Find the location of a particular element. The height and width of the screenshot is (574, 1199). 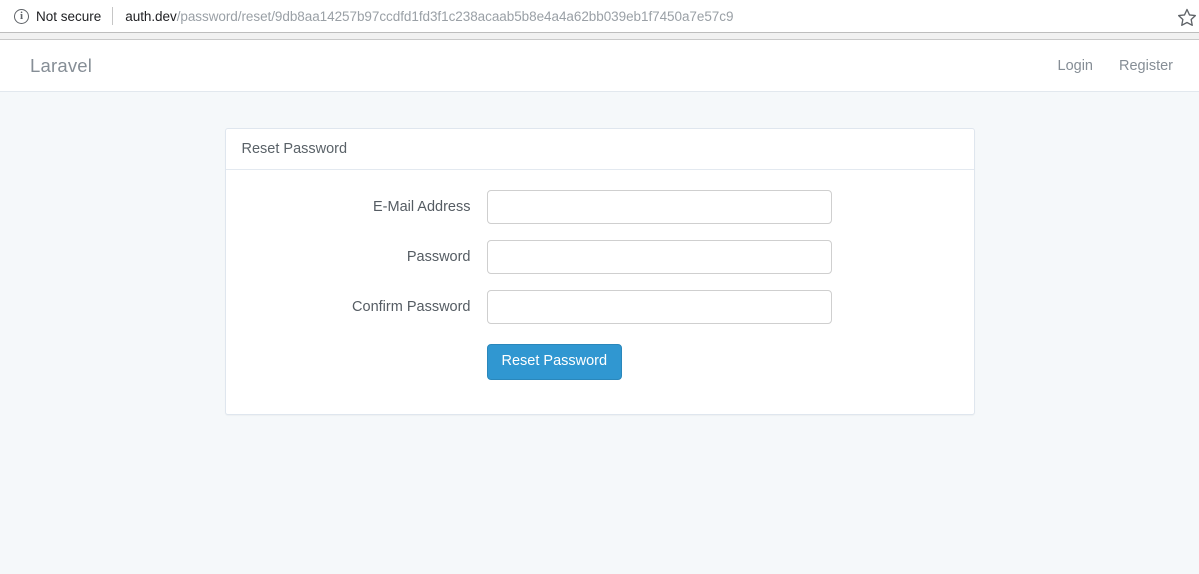

browser-toolbar-strip is located at coordinates (599, 36).